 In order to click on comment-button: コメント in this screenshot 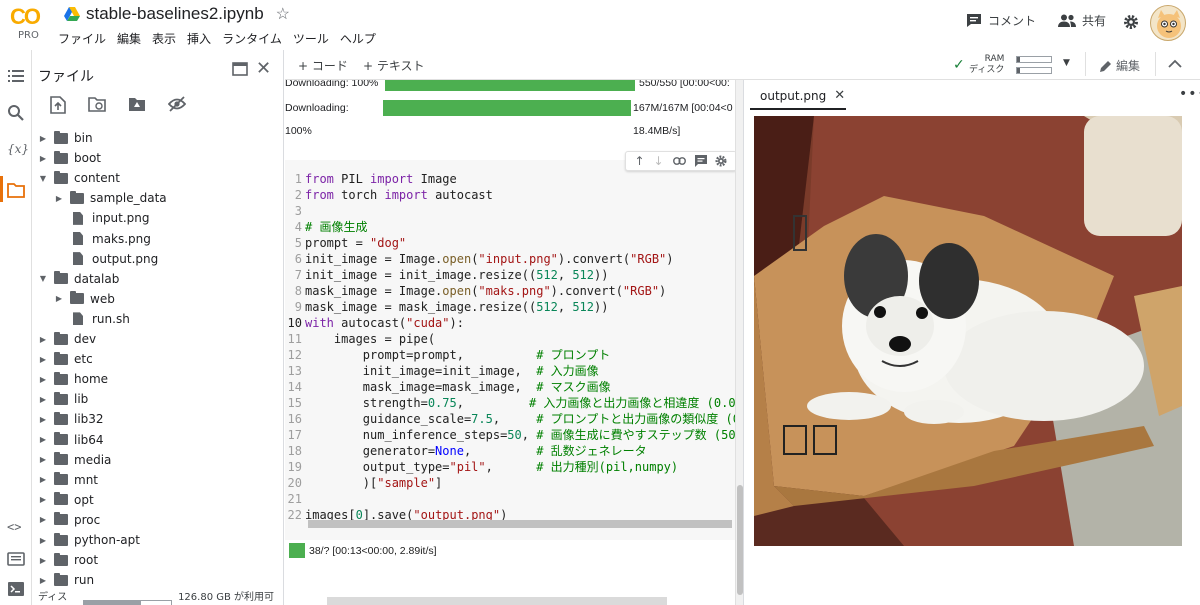, I will do `click(1001, 20)`.